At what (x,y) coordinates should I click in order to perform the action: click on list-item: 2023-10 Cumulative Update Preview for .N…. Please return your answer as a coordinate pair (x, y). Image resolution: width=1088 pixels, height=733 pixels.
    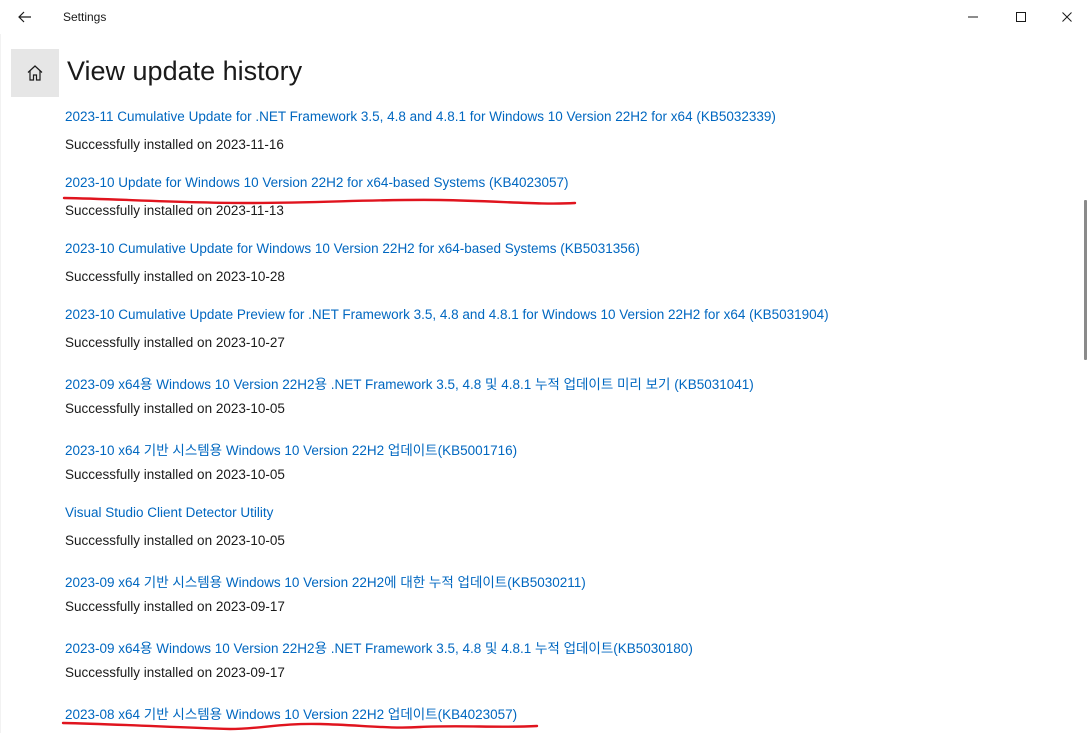
    Looking at the image, I should click on (565, 339).